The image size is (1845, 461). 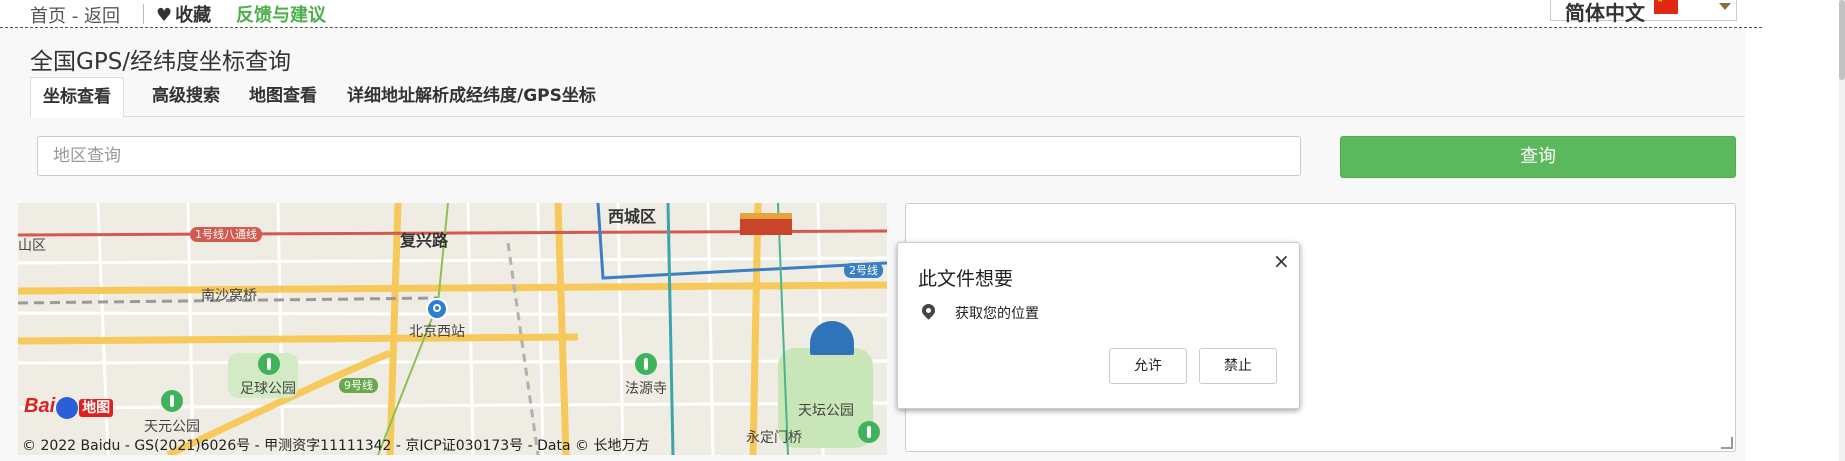 What do you see at coordinates (1281, 261) in the screenshot?
I see `close-icon: ×` at bounding box center [1281, 261].